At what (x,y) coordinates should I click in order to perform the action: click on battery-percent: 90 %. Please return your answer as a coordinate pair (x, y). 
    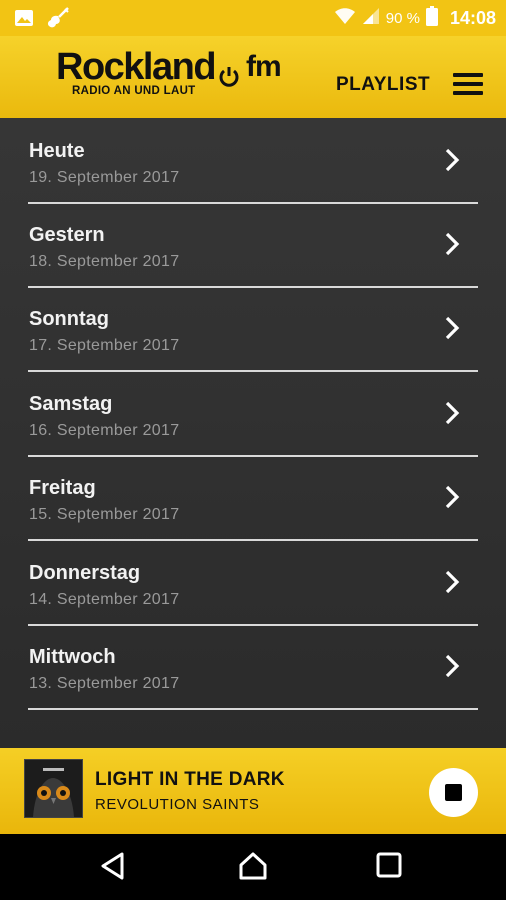
    Looking at the image, I should click on (402, 18).